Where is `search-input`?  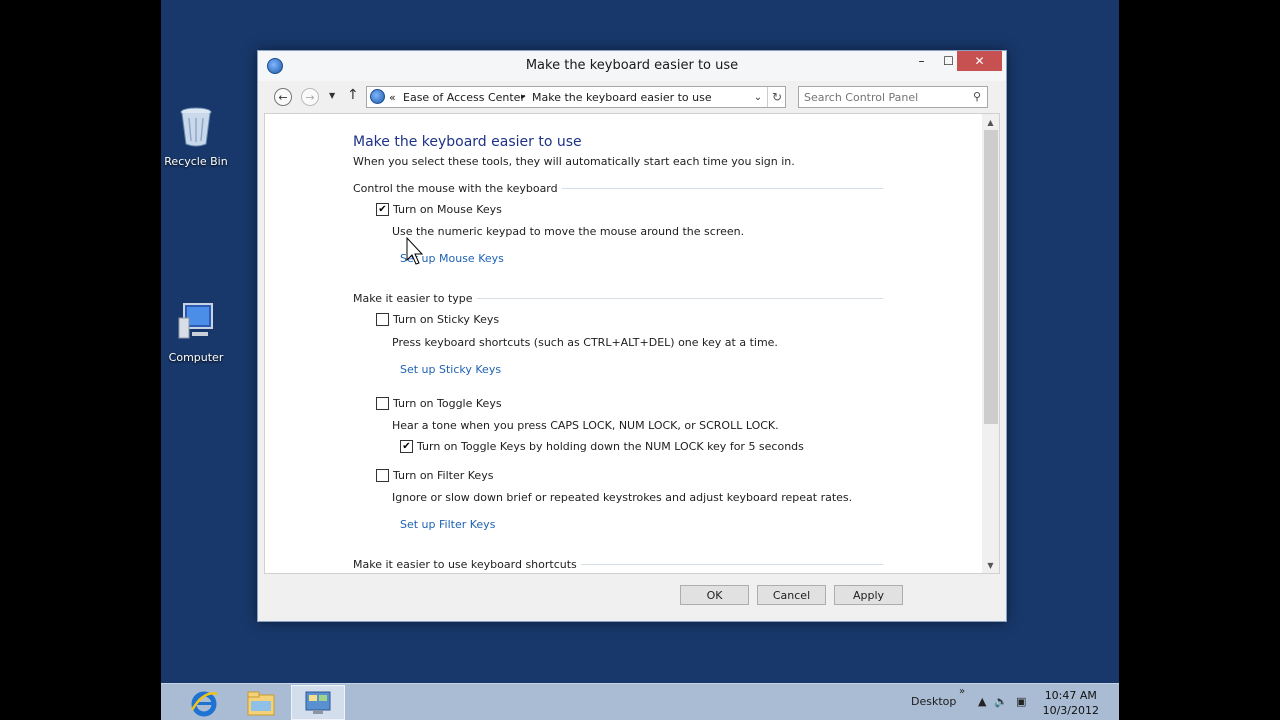
search-input is located at coordinates (884, 97).